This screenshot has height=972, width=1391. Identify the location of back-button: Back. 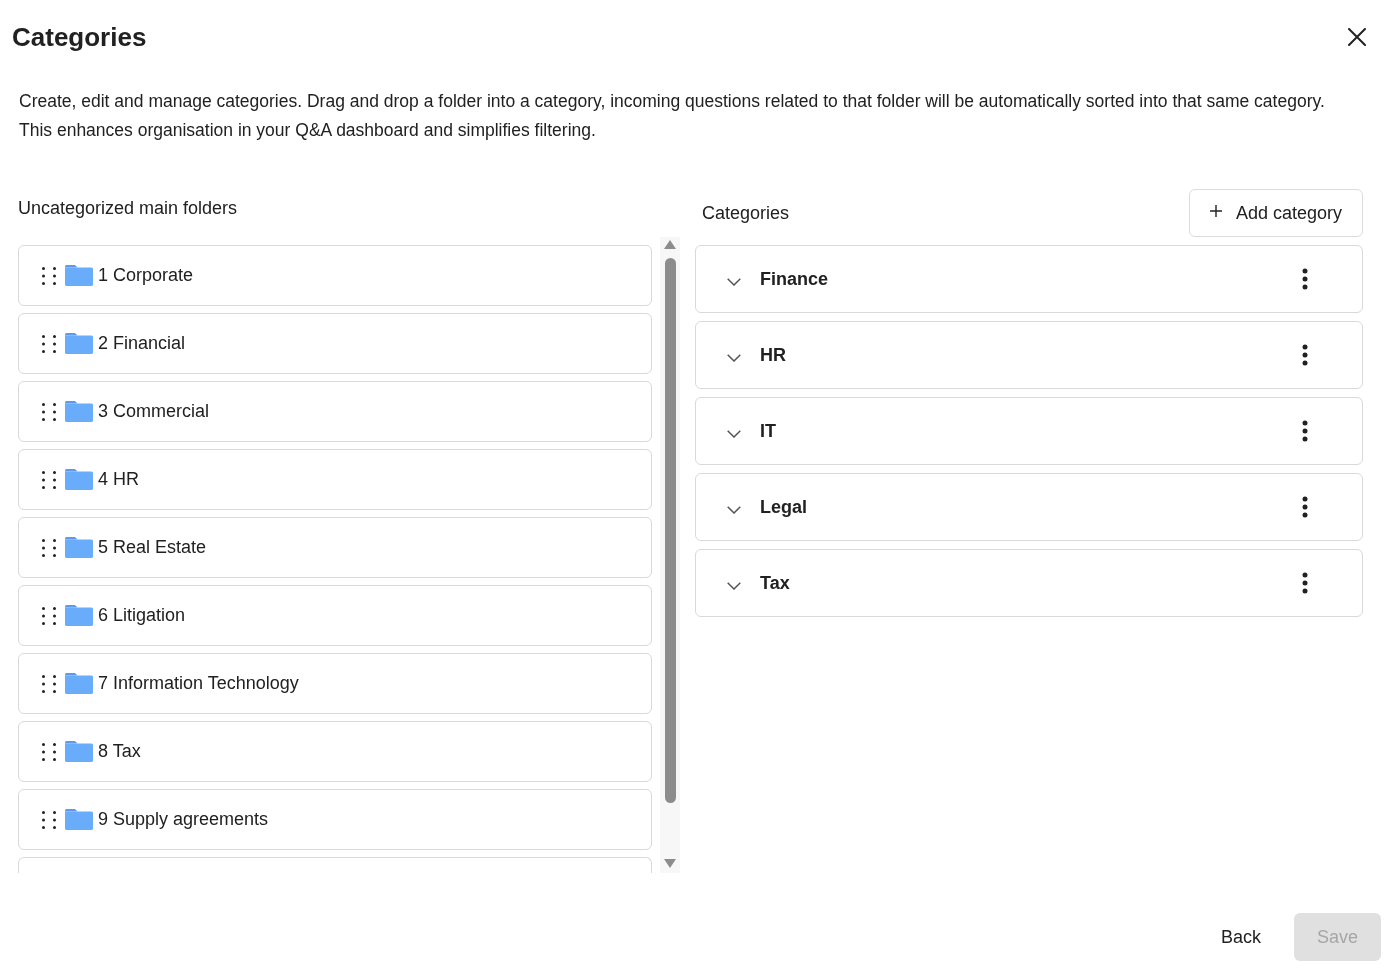
(1240, 937).